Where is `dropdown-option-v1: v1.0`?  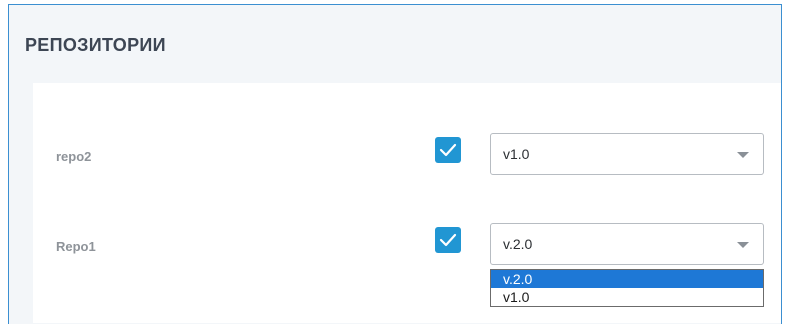
dropdown-option-v1: v1.0 is located at coordinates (627, 297).